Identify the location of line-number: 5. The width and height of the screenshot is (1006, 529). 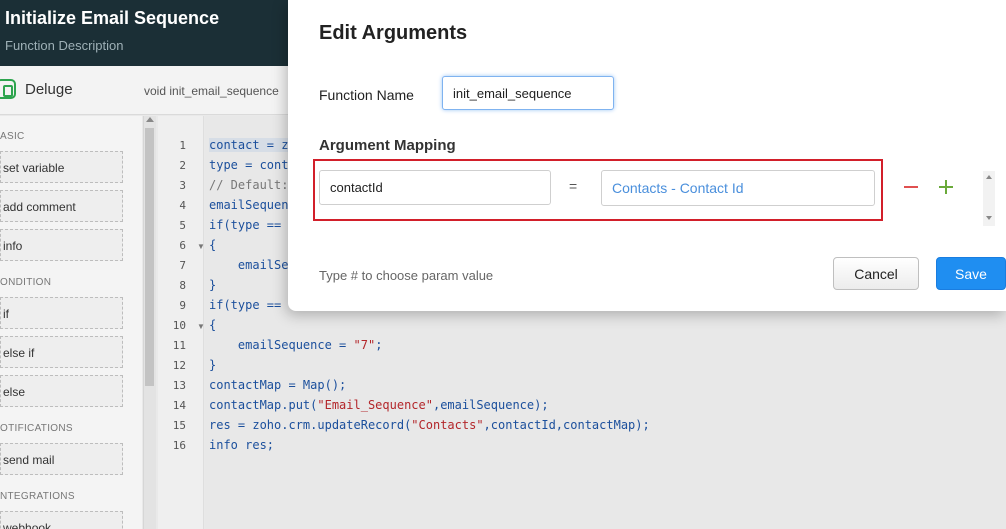
(182, 225).